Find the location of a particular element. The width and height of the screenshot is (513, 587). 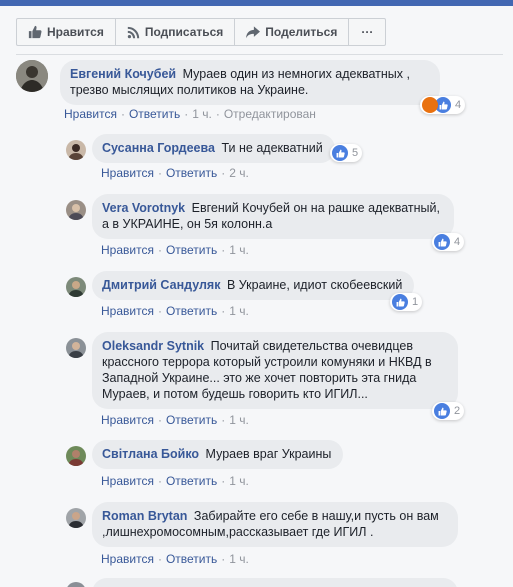

angry-reaction-icon is located at coordinates (430, 105).